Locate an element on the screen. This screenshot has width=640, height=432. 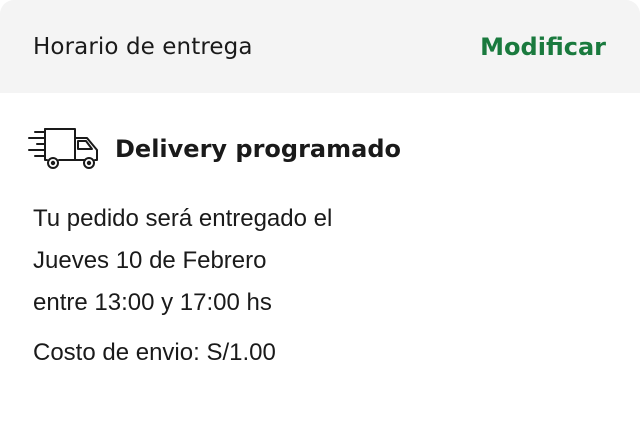
shipping-cost: Costo de envio: S/1.00 is located at coordinates (154, 352).